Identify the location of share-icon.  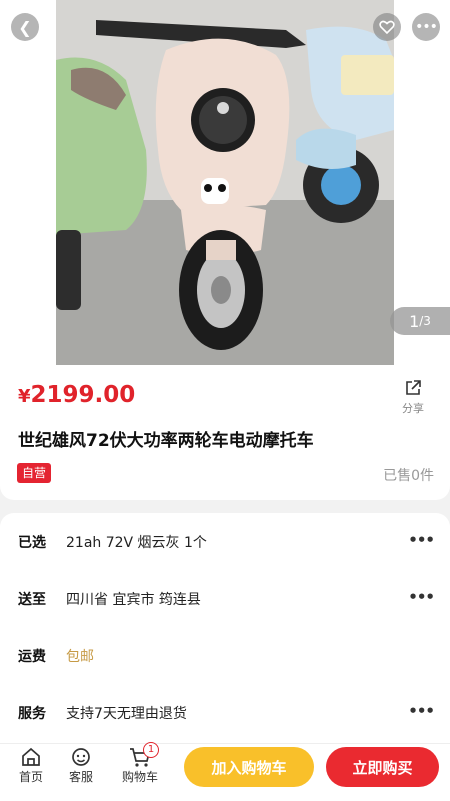
(413, 387).